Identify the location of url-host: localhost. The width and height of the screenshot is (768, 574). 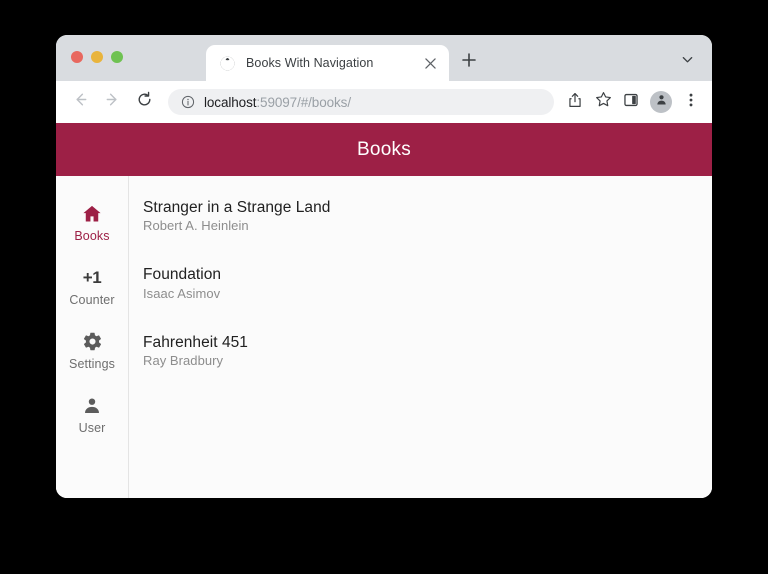
(230, 102).